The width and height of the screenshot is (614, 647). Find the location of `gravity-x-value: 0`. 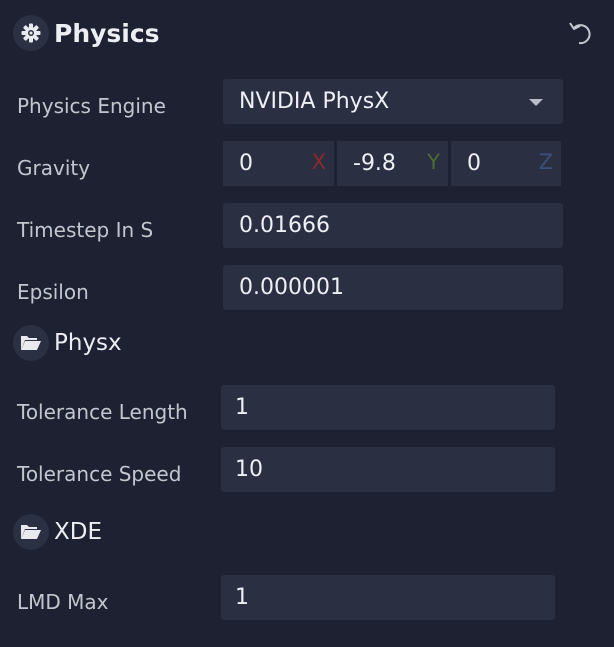

gravity-x-value: 0 is located at coordinates (246, 163).